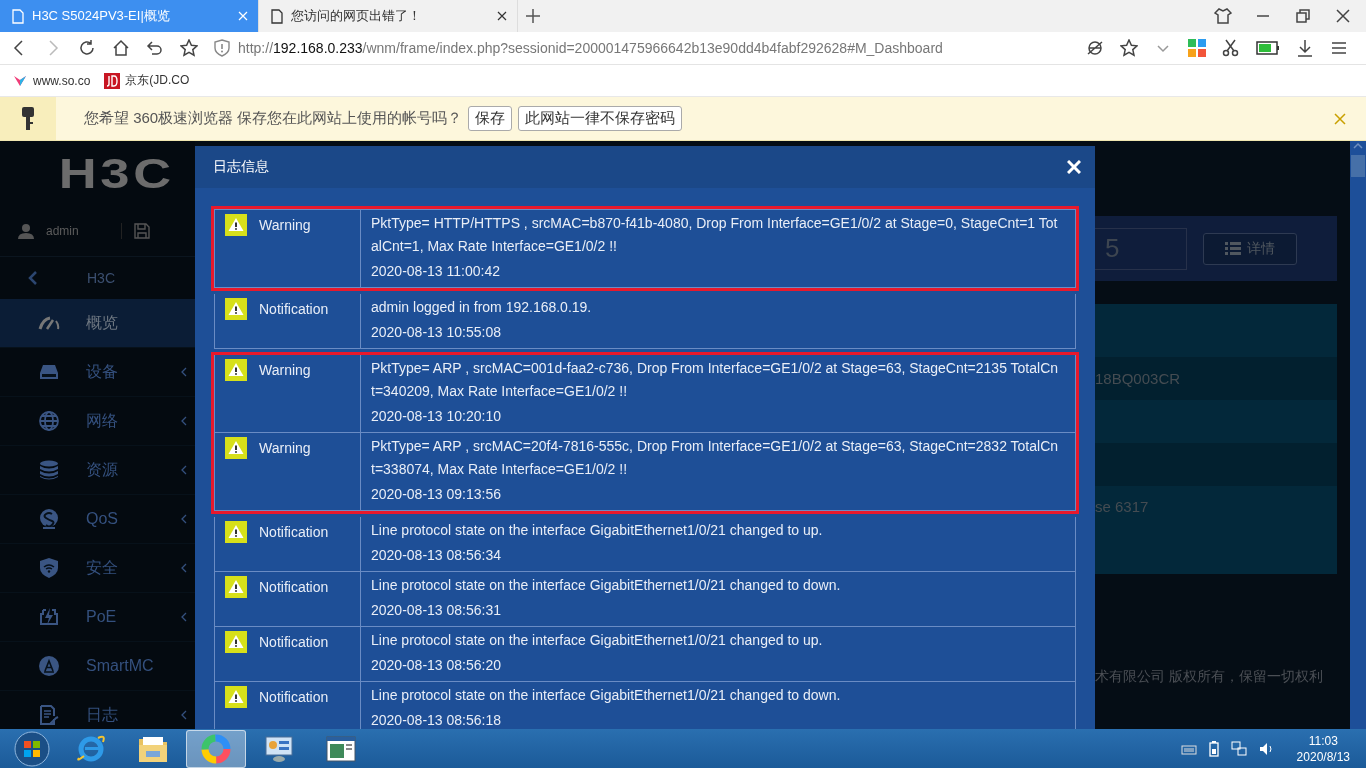  I want to click on log-message: PktType= ARP , srcMAC=20f4-7816-555c, Drop From Interface=GE1/0/2 at Stage=63, StageCnt=2832 TotalCnt=338074, Max Rate Interface=GE1/0/2 !!, so click(715, 458).